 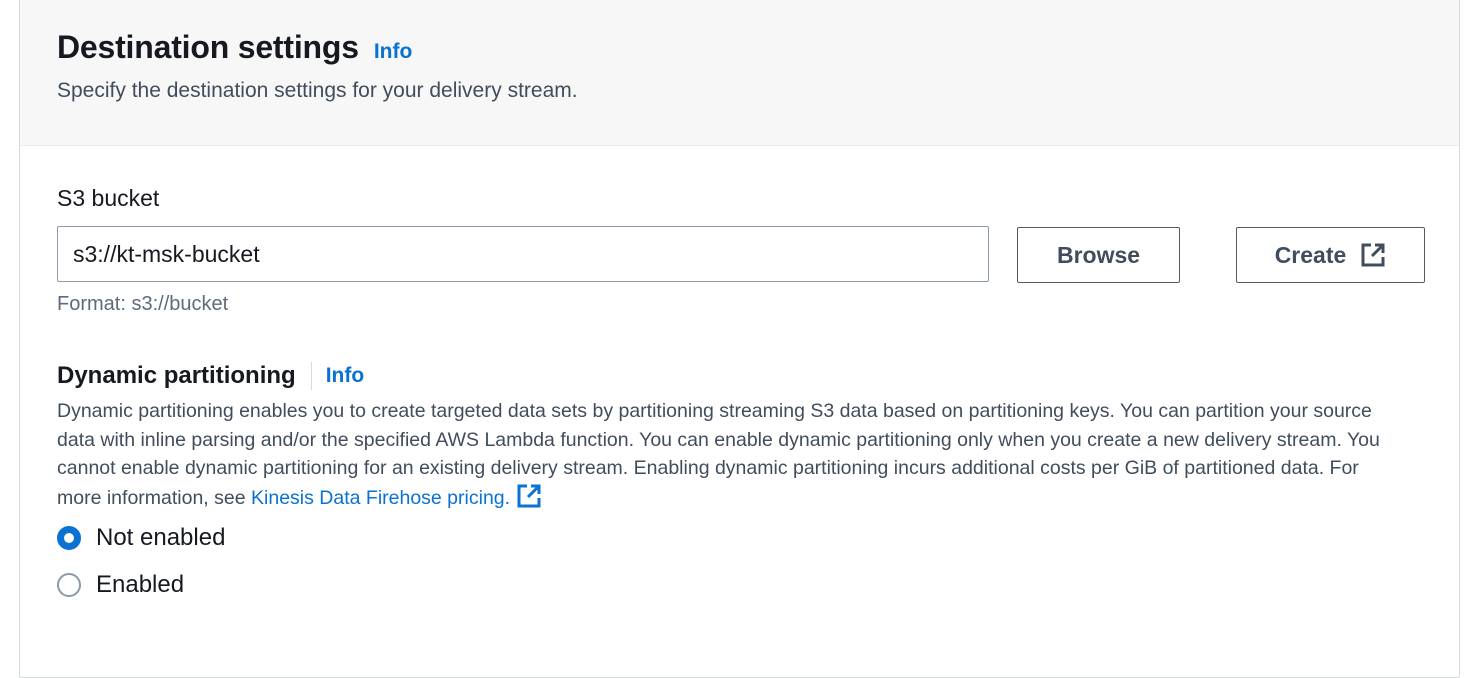 What do you see at coordinates (69, 538) in the screenshot?
I see `radio-button-checked` at bounding box center [69, 538].